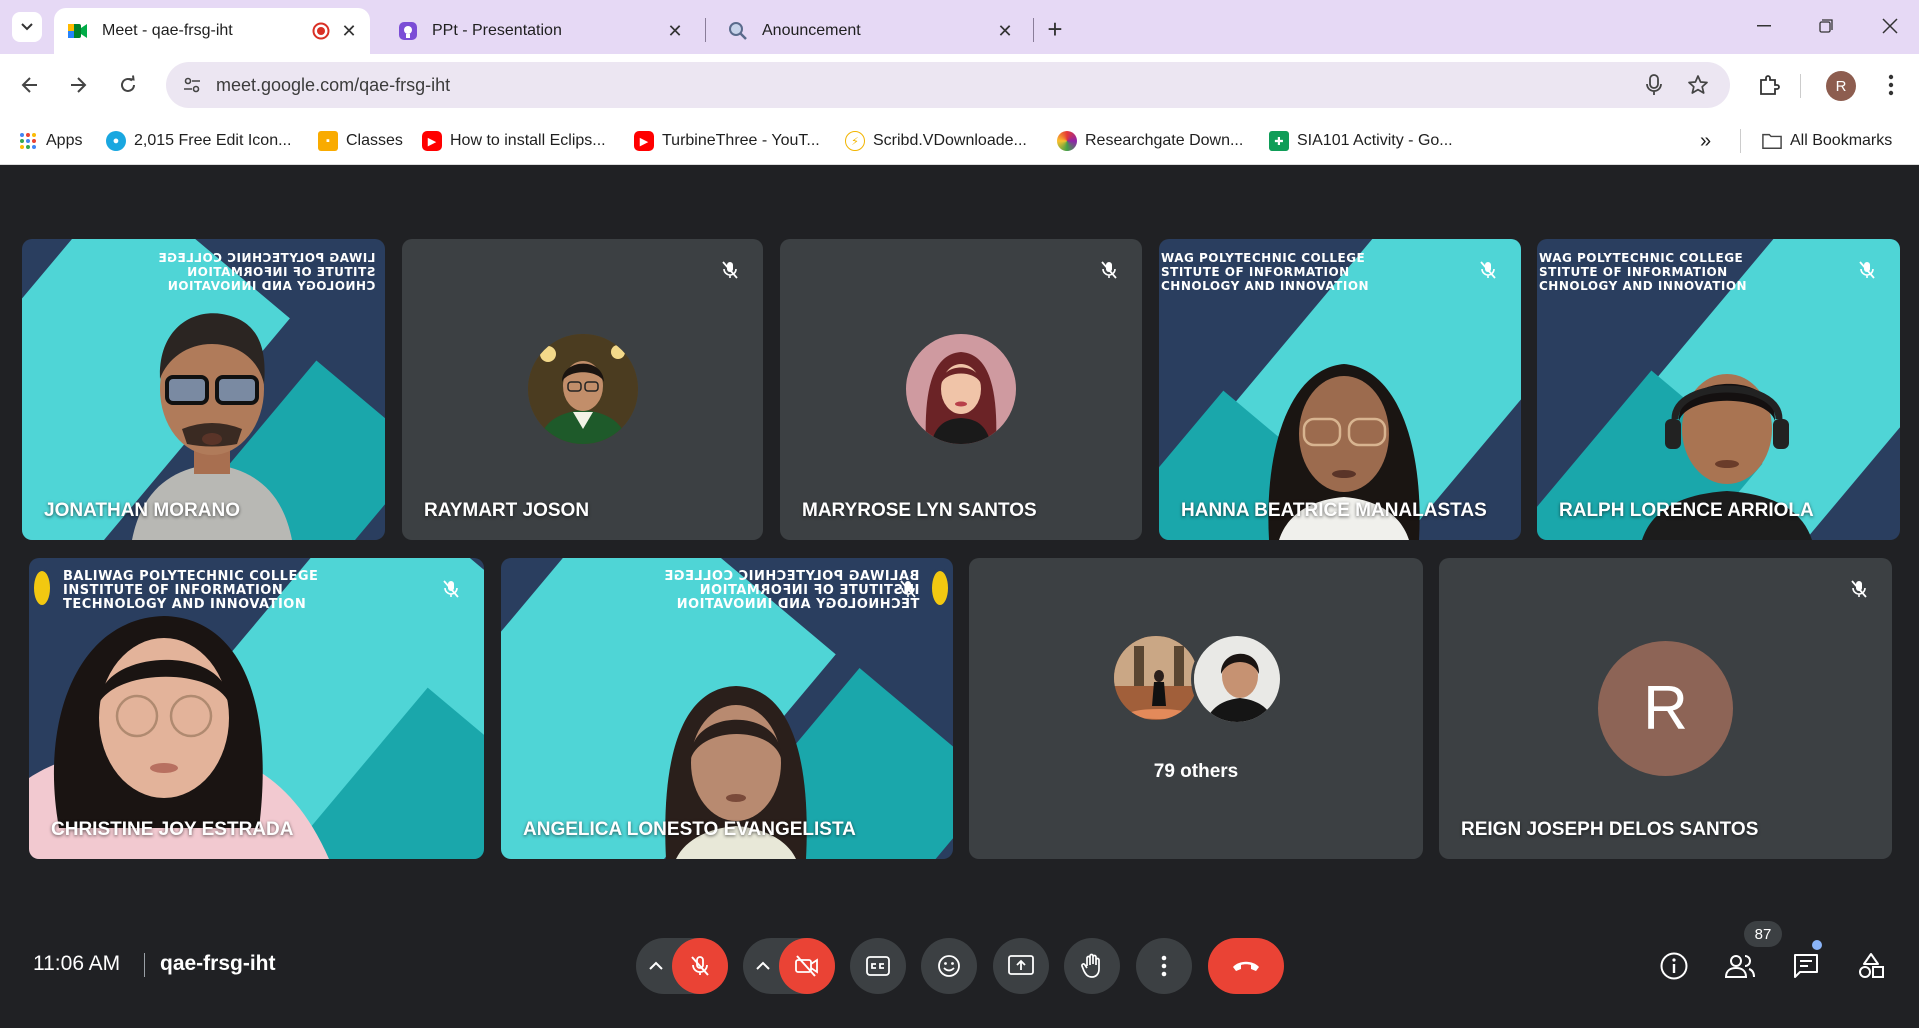 The width and height of the screenshot is (1919, 1028). I want to click on bookmark-classes: ▪ Classes, so click(360, 141).